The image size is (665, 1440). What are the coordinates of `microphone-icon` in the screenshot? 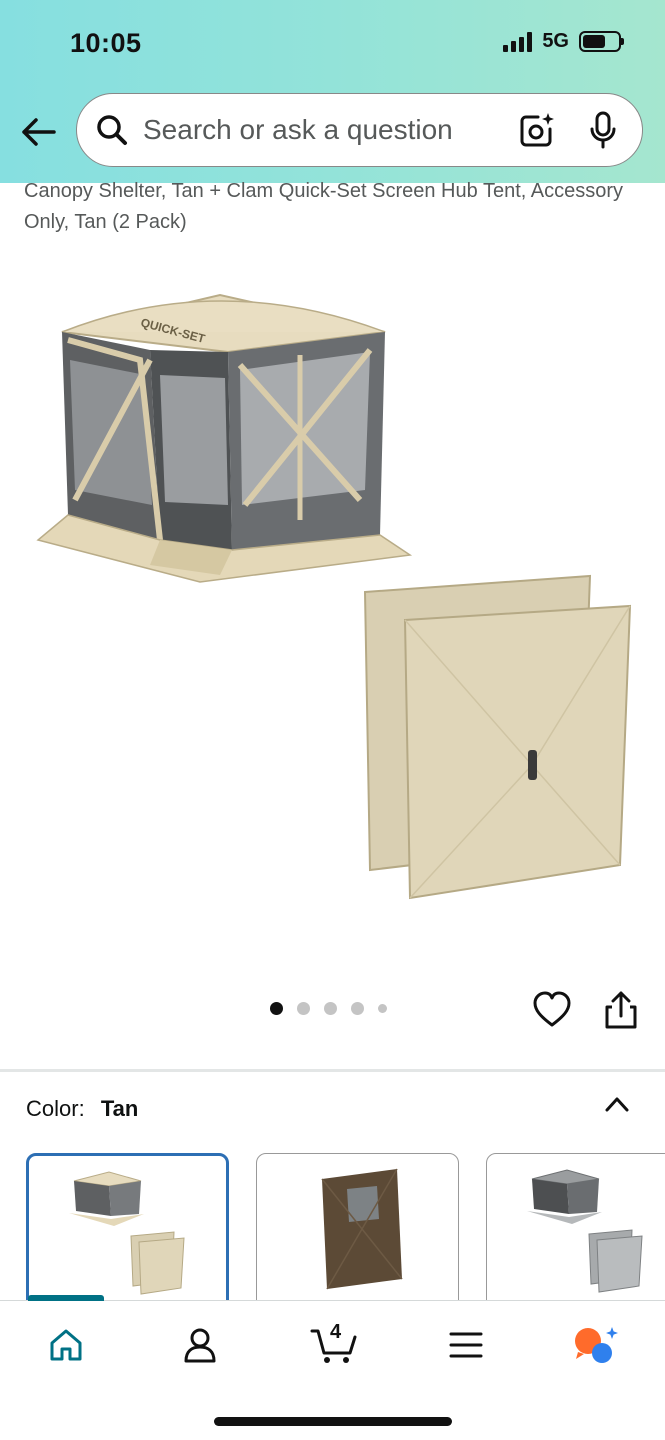 It's located at (603, 130).